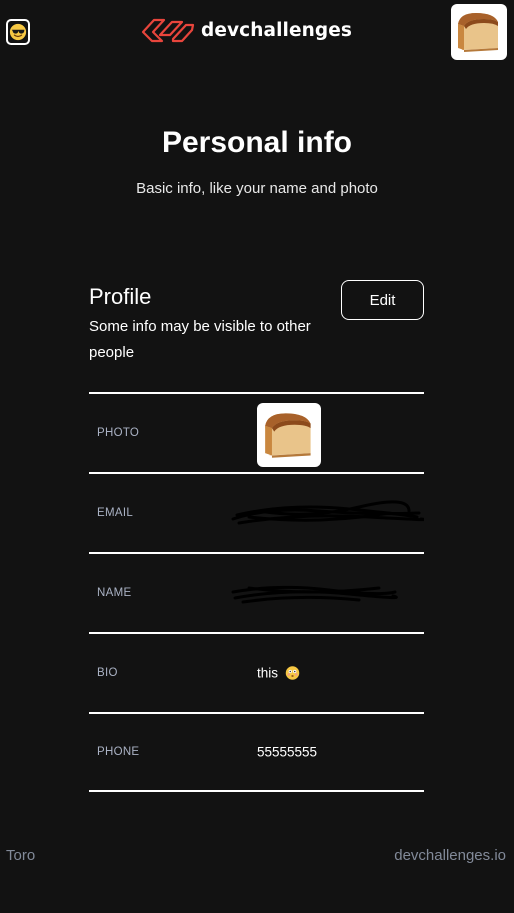 This screenshot has height=913, width=514. Describe the element at coordinates (287, 752) in the screenshot. I see `phone-value: 55555555` at that location.